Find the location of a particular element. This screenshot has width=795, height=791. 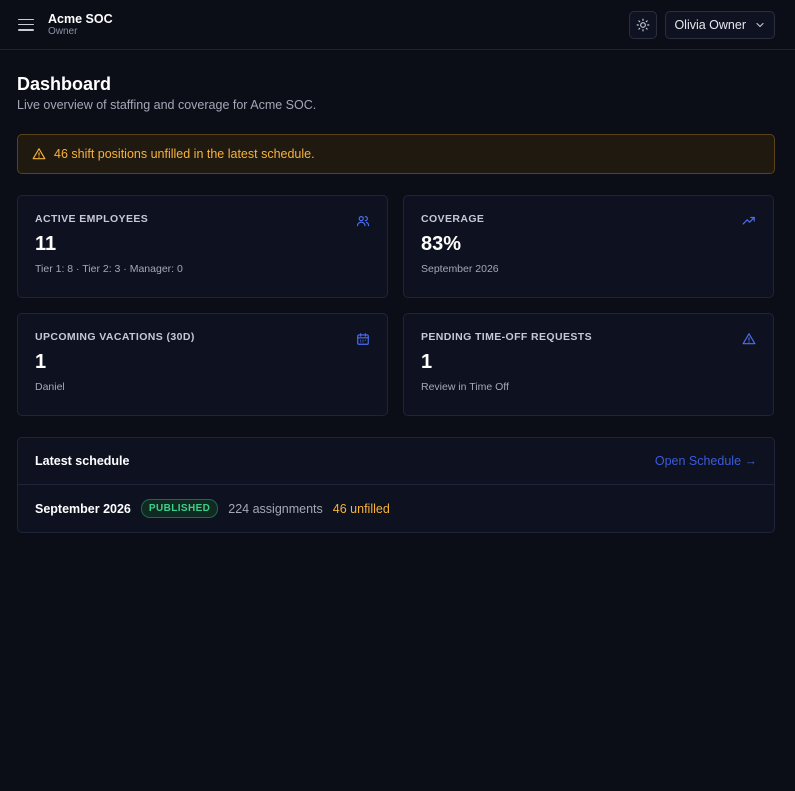

card-note: September 2026 is located at coordinates (460, 269).